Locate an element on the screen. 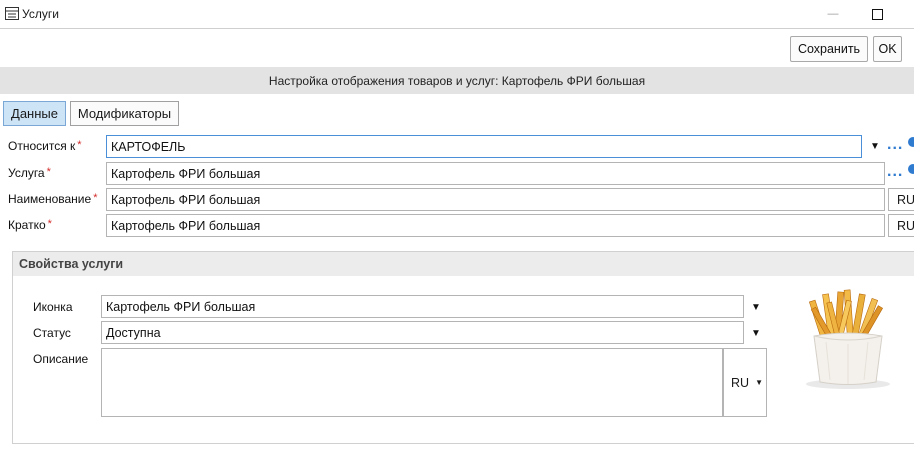  status-select: Доступна is located at coordinates (422, 332).